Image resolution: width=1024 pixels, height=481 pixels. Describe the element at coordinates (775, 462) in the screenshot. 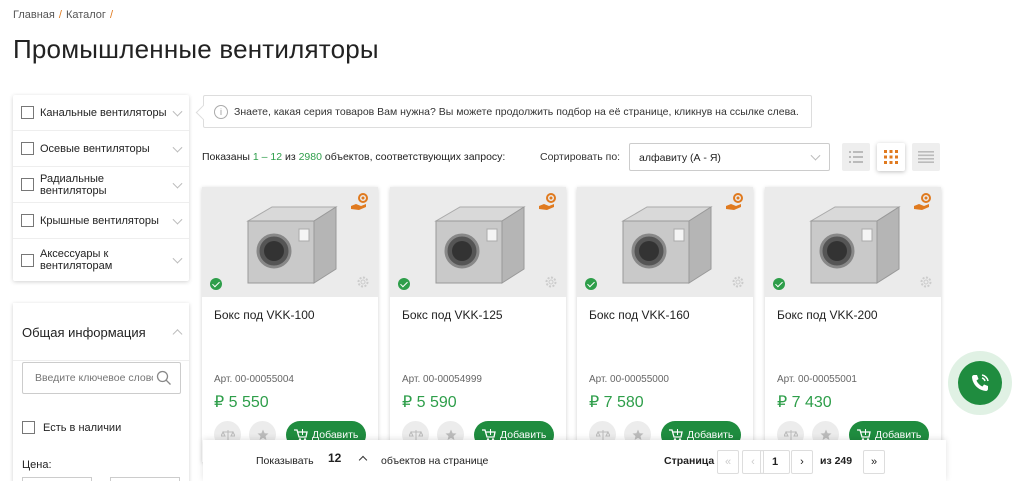

I see `current-page-input: 1` at that location.